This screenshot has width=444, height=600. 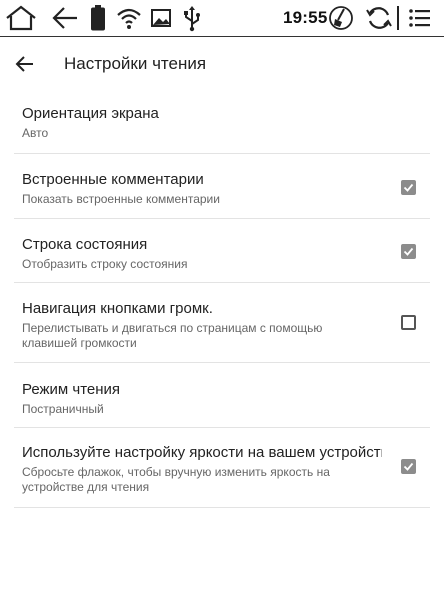 What do you see at coordinates (408, 322) in the screenshot?
I see `volume-key-navigation-checkbox` at bounding box center [408, 322].